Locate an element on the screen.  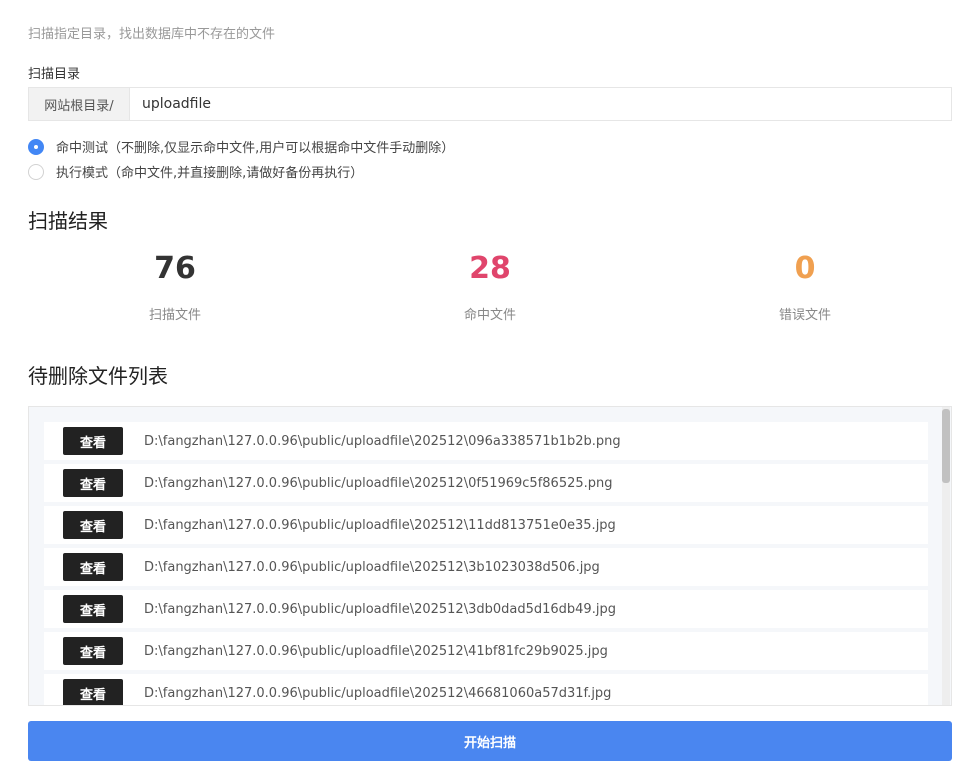
scan-dir-field: 网站根目录/ is located at coordinates (490, 104).